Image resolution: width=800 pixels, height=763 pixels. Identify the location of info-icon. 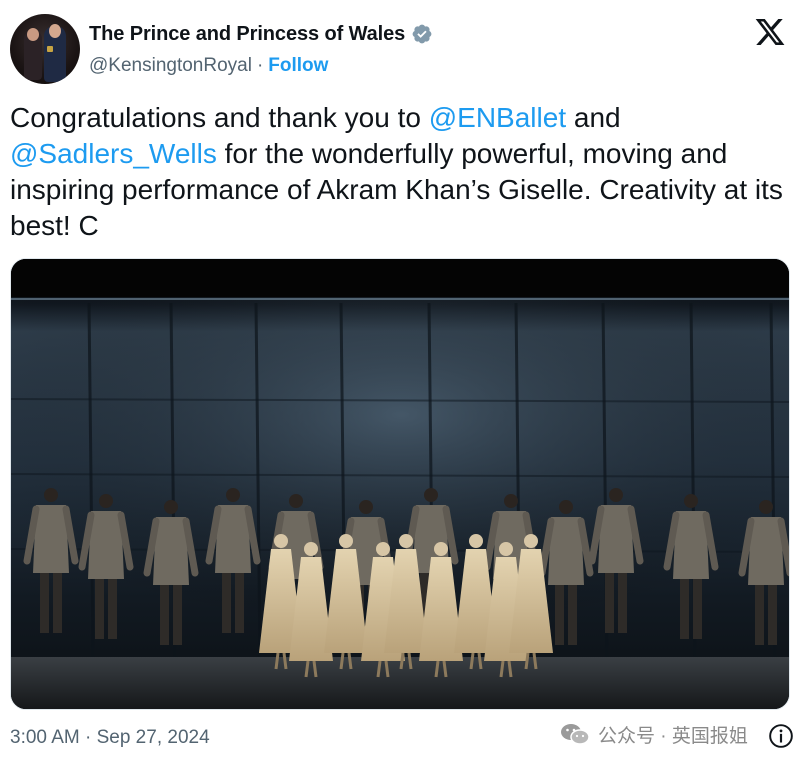
(781, 736).